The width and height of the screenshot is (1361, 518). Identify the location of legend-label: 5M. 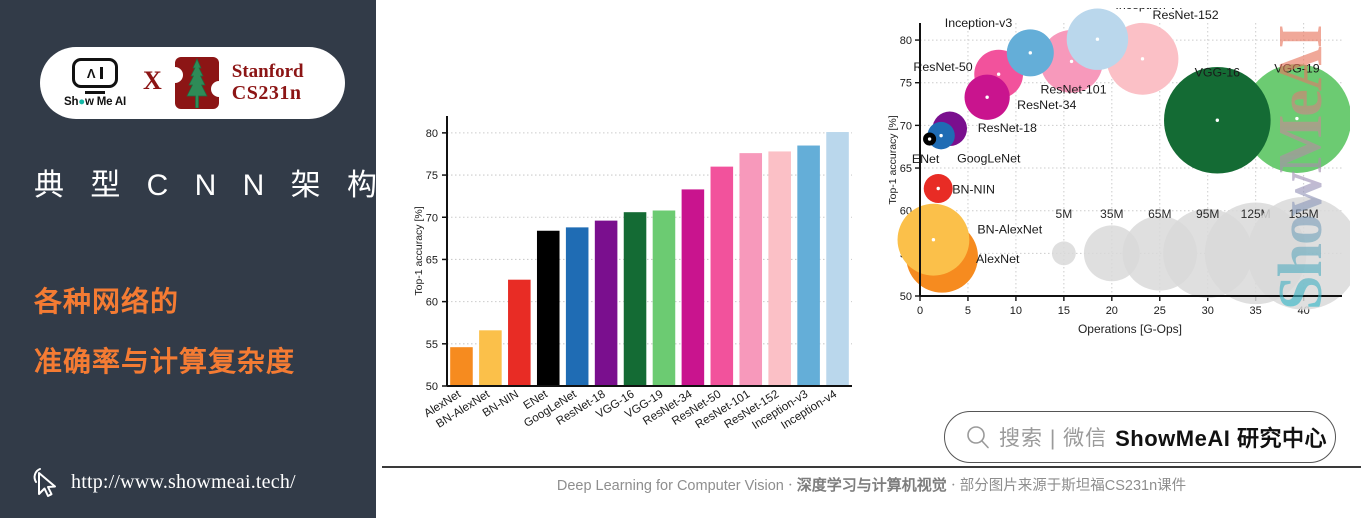
(1064, 214).